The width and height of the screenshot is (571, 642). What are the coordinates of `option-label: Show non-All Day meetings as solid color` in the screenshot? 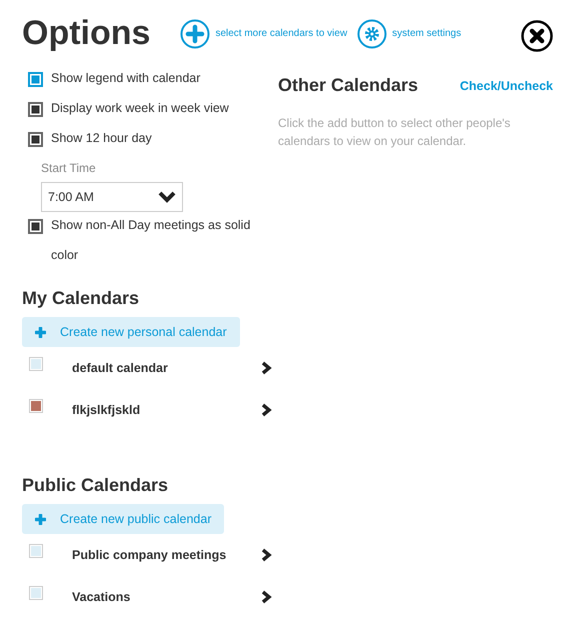 It's located at (151, 240).